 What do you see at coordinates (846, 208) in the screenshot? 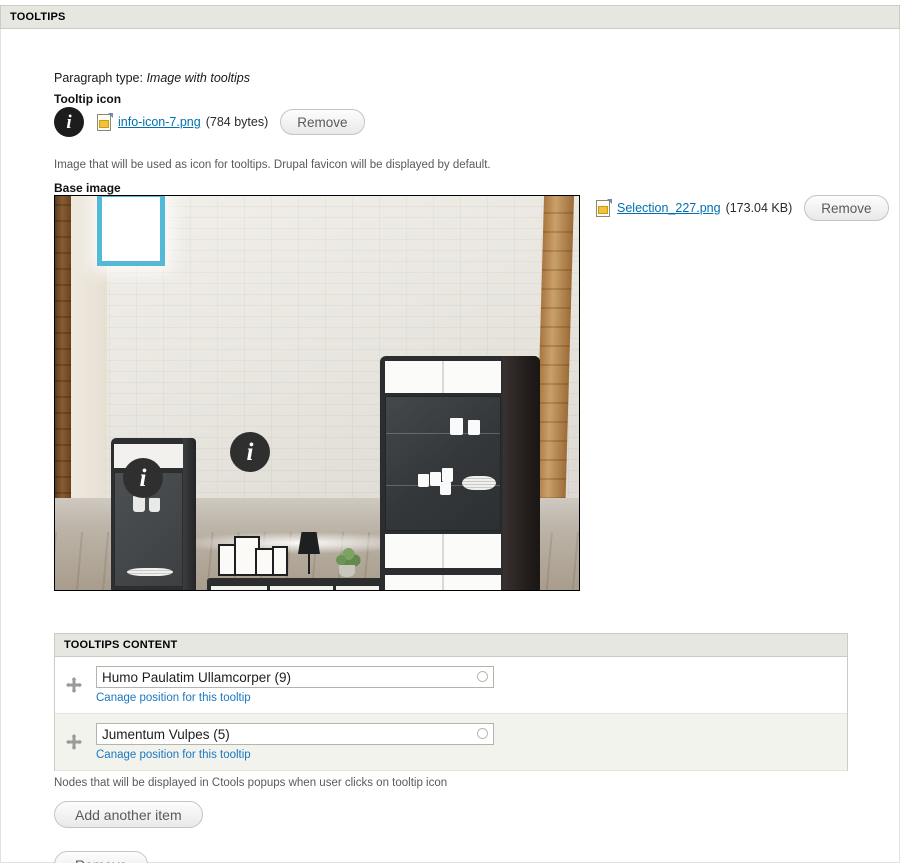
I see `remove-base-image-button: Remove` at bounding box center [846, 208].